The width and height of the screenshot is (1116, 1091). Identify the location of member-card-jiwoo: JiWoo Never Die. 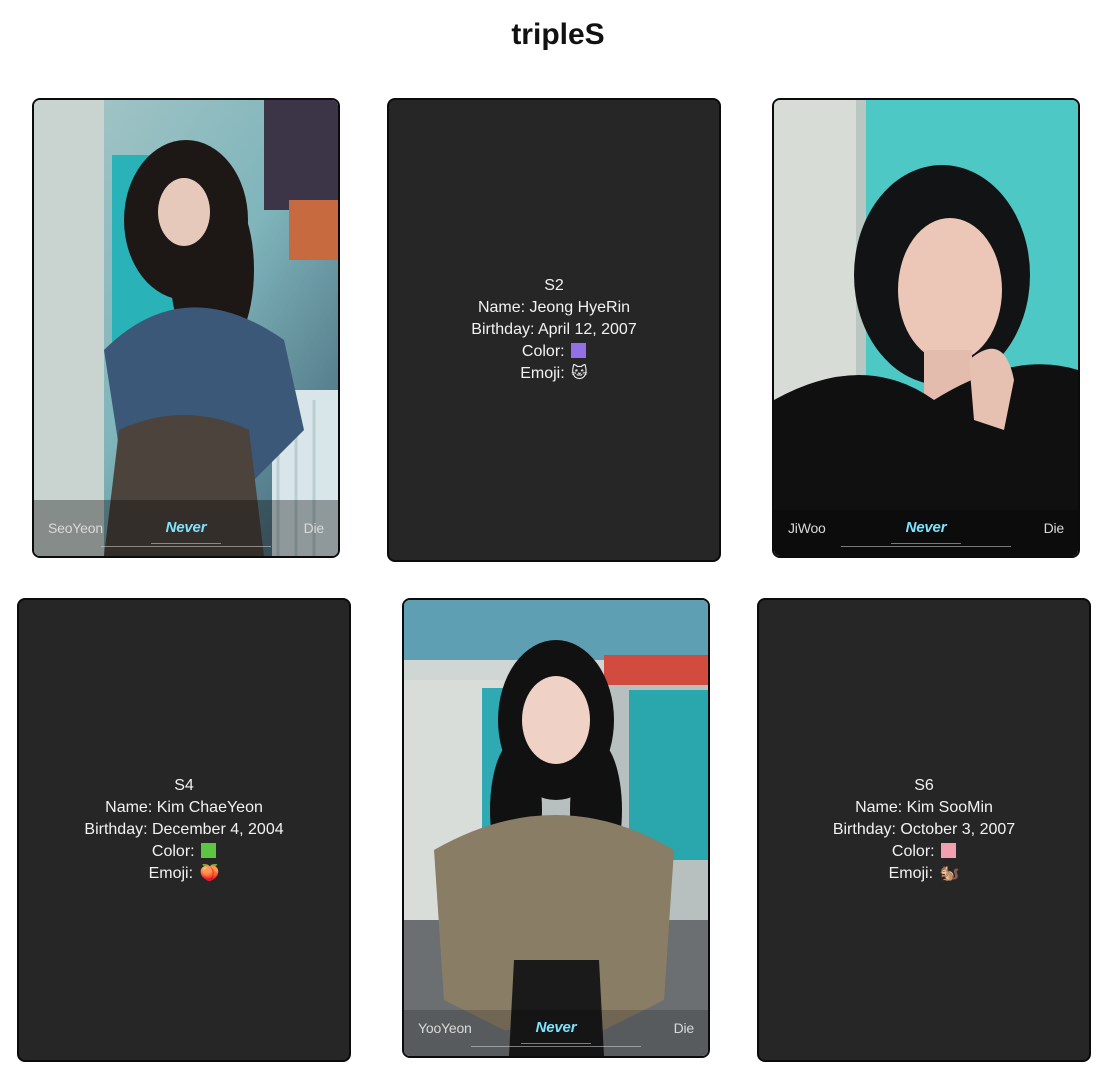
(926, 328).